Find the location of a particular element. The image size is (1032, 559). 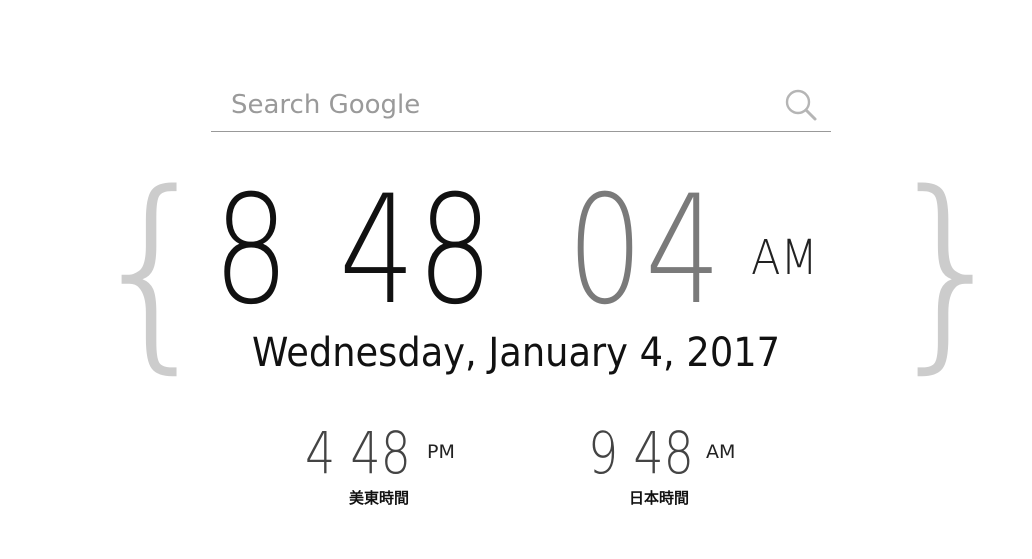

world-clock-japan: 9 48 AM 日本時間 is located at coordinates (688, 470).